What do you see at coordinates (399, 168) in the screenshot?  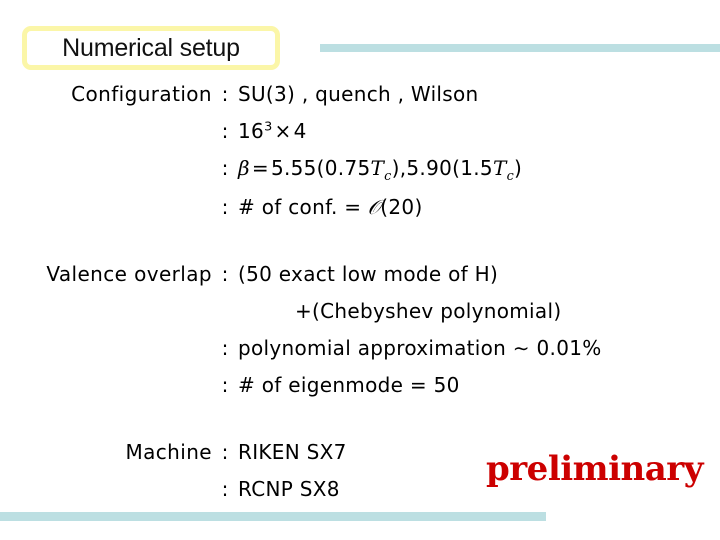 I see `beta-value-1-end: ),` at bounding box center [399, 168].